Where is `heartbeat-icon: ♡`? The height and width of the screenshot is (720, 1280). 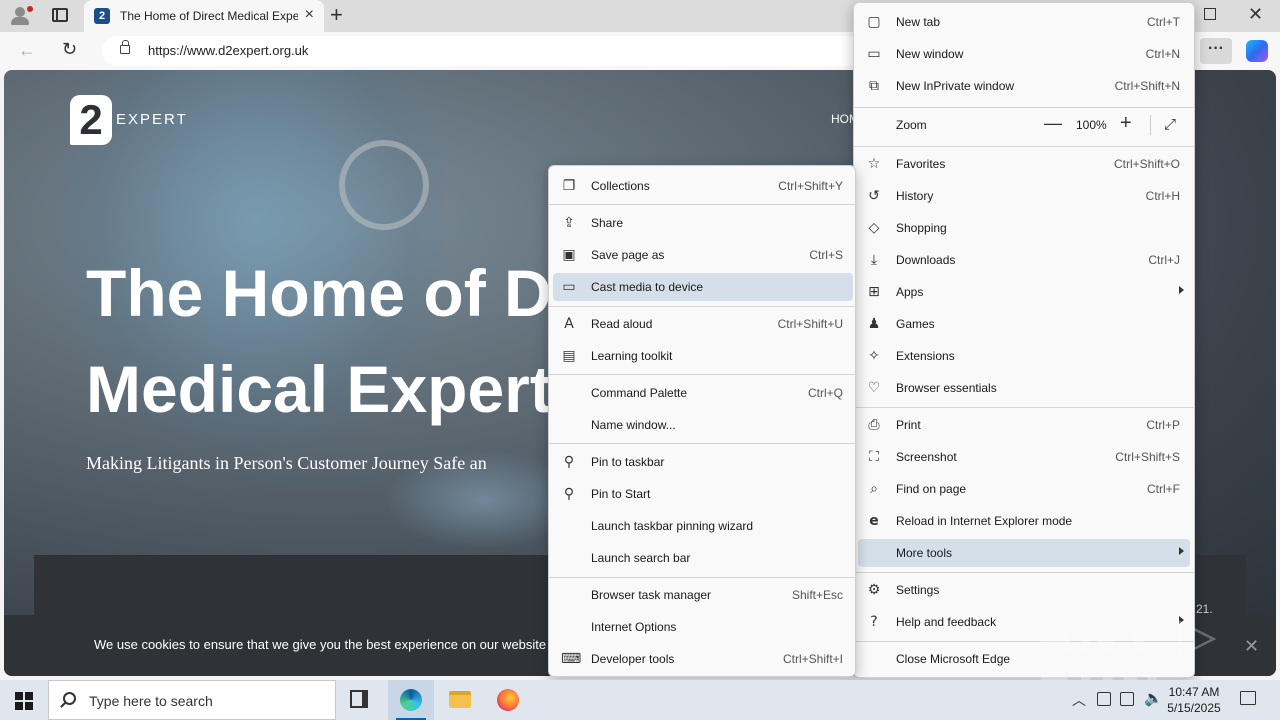
heartbeat-icon: ♡ is located at coordinates (874, 388).